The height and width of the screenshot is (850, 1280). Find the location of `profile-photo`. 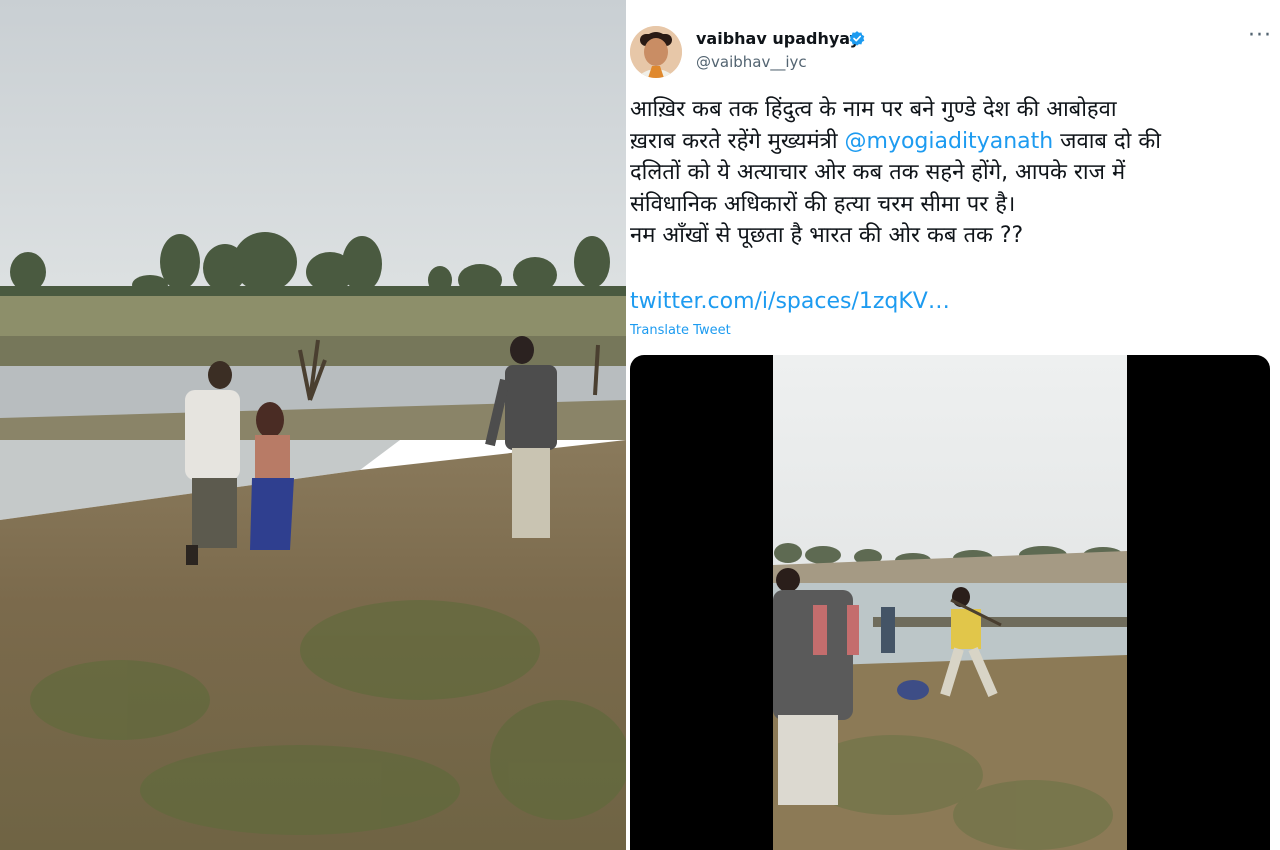

profile-photo is located at coordinates (656, 52).